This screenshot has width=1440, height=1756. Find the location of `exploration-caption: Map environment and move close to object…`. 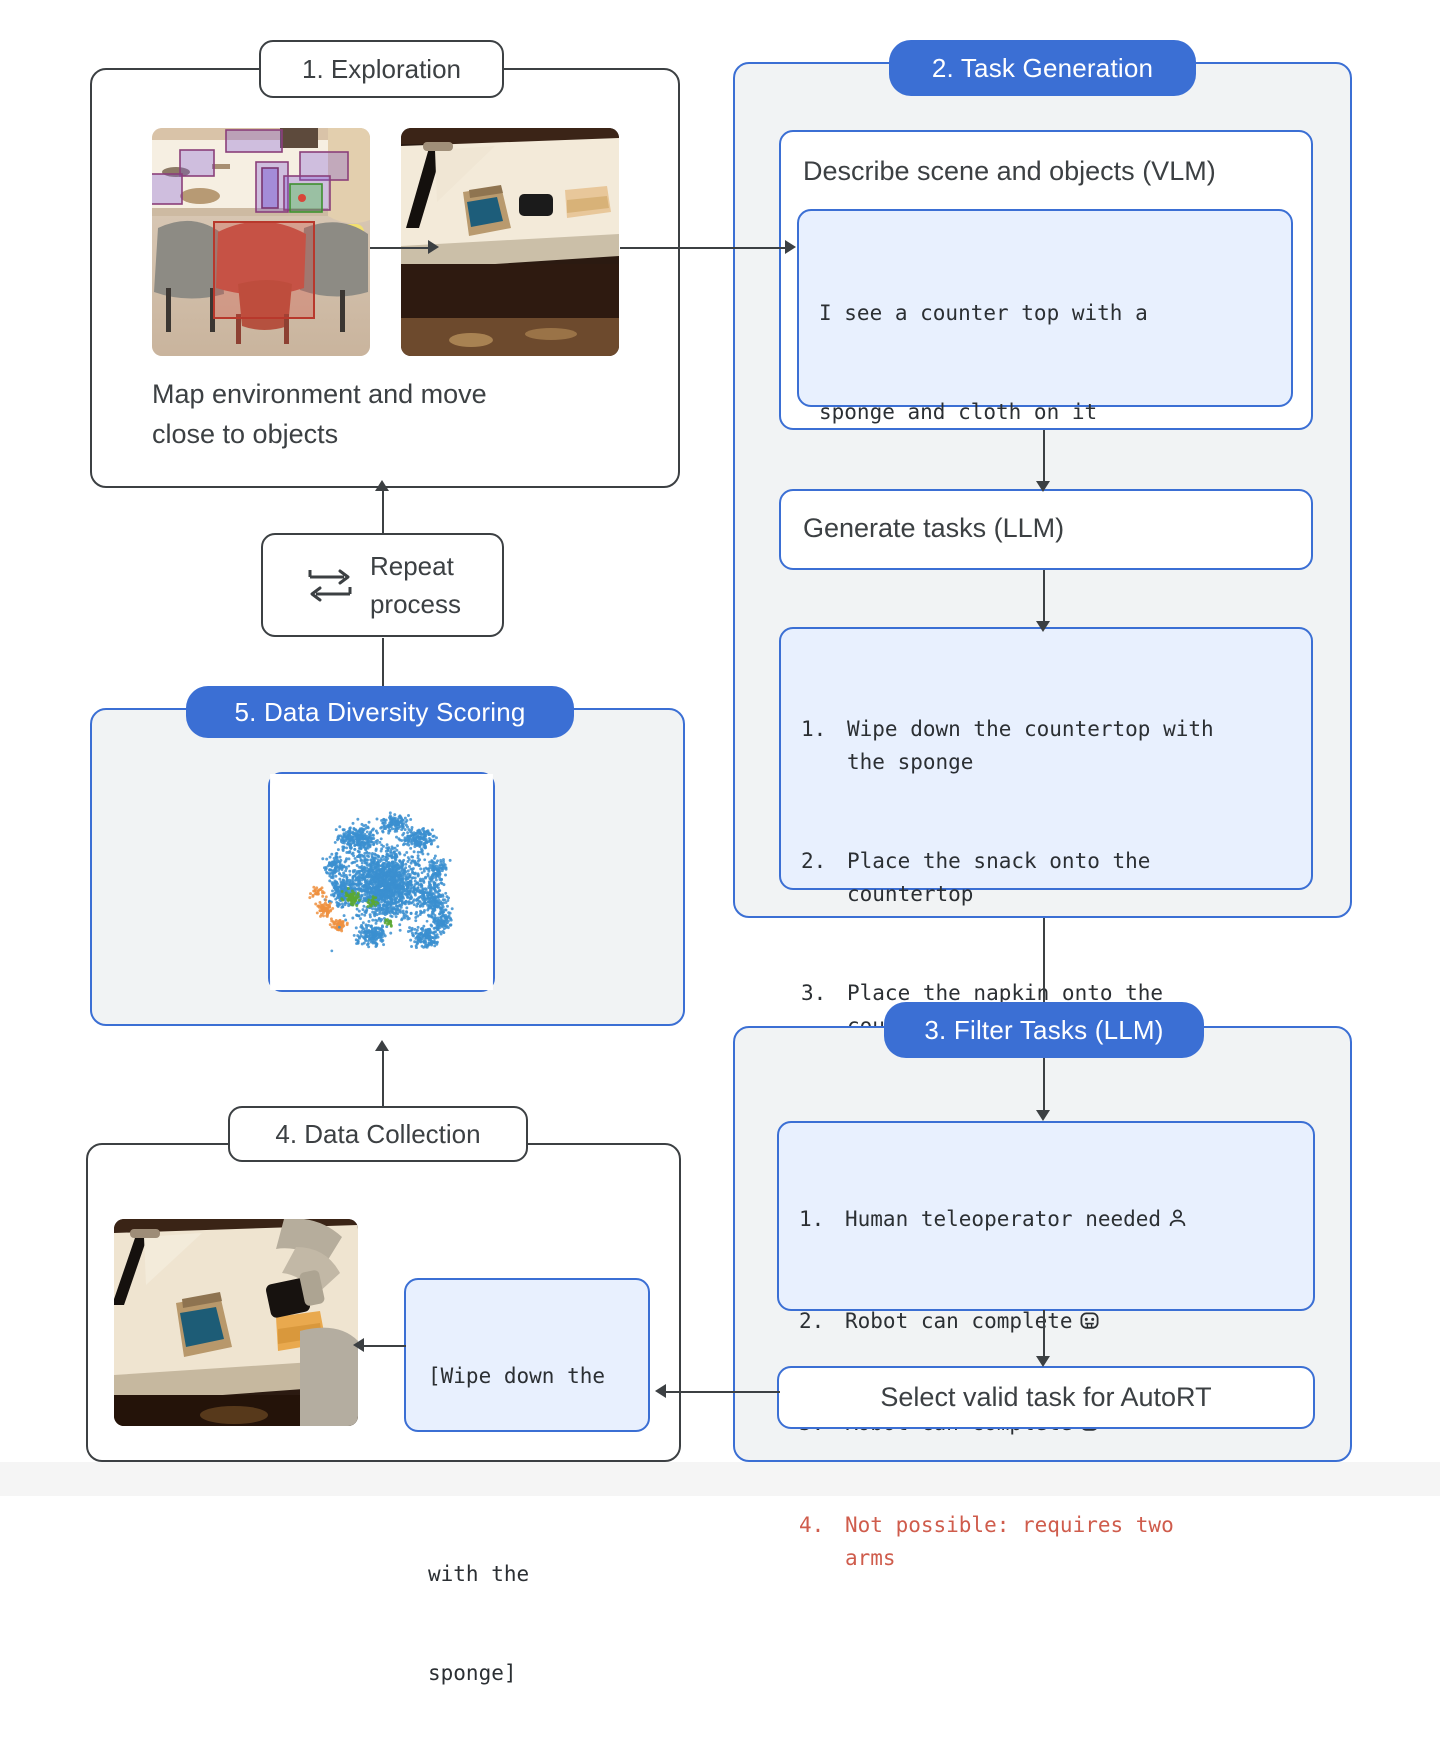

exploration-caption: Map environment and move close to object… is located at coordinates (367, 414).